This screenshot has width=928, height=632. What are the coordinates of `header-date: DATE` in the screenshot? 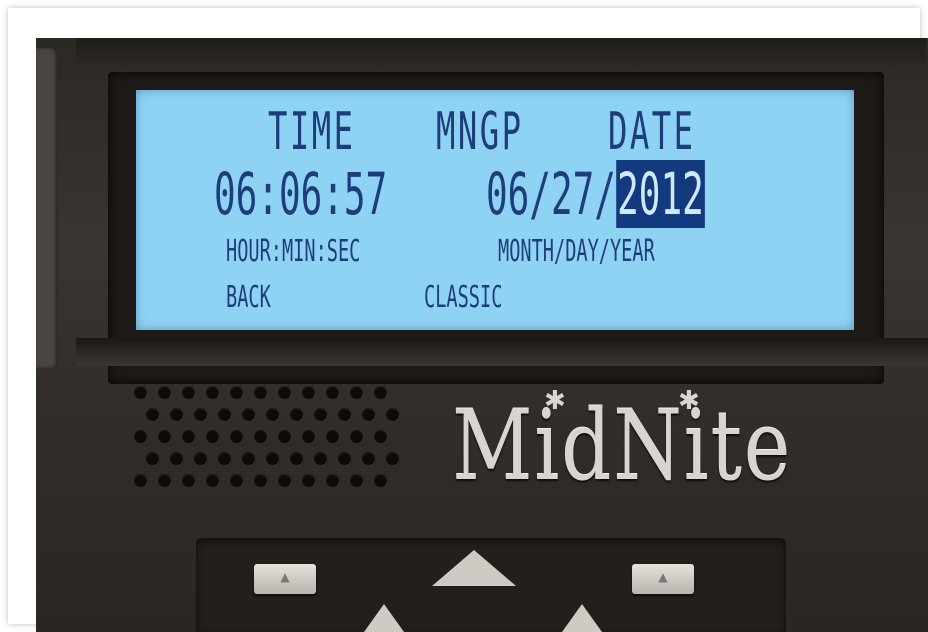 It's located at (652, 132).